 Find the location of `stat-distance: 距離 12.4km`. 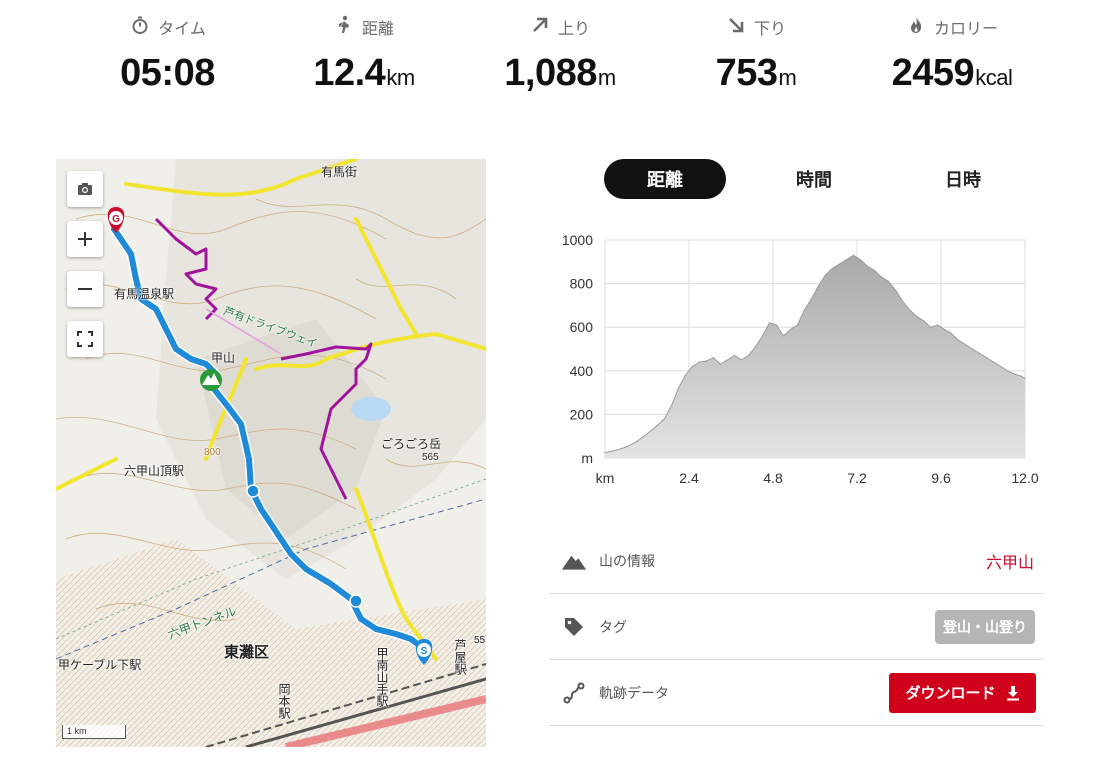

stat-distance: 距離 12.4km is located at coordinates (364, 57).